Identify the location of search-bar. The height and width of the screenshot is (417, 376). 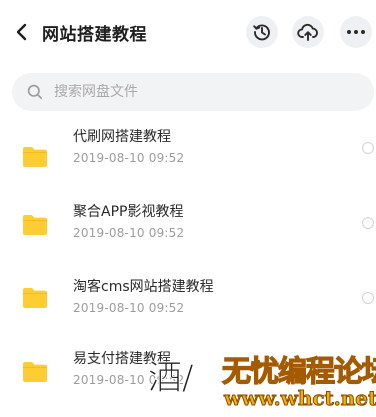
(193, 92).